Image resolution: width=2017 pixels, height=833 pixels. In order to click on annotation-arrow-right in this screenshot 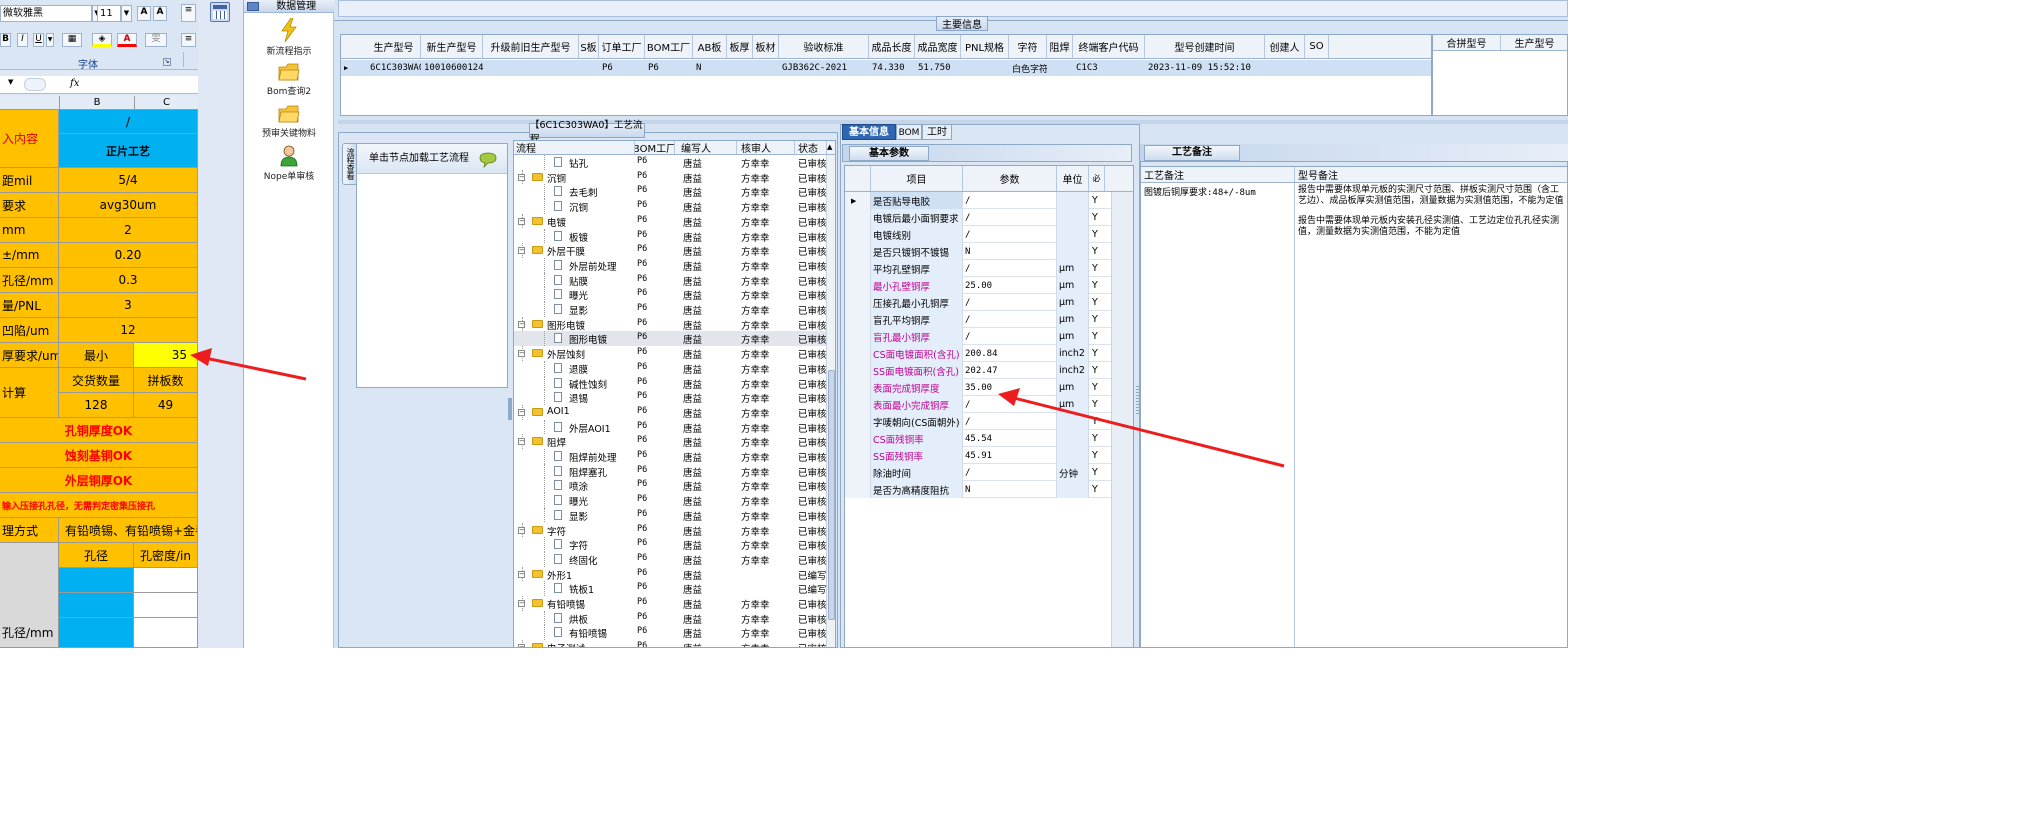, I will do `click(1149, 432)`.